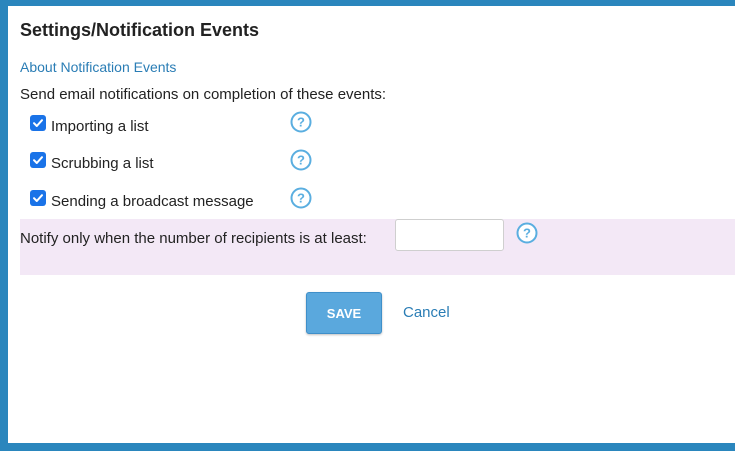 This screenshot has height=451, width=735. I want to click on event-row-broadcast: Sending a broadcast message, so click(142, 198).